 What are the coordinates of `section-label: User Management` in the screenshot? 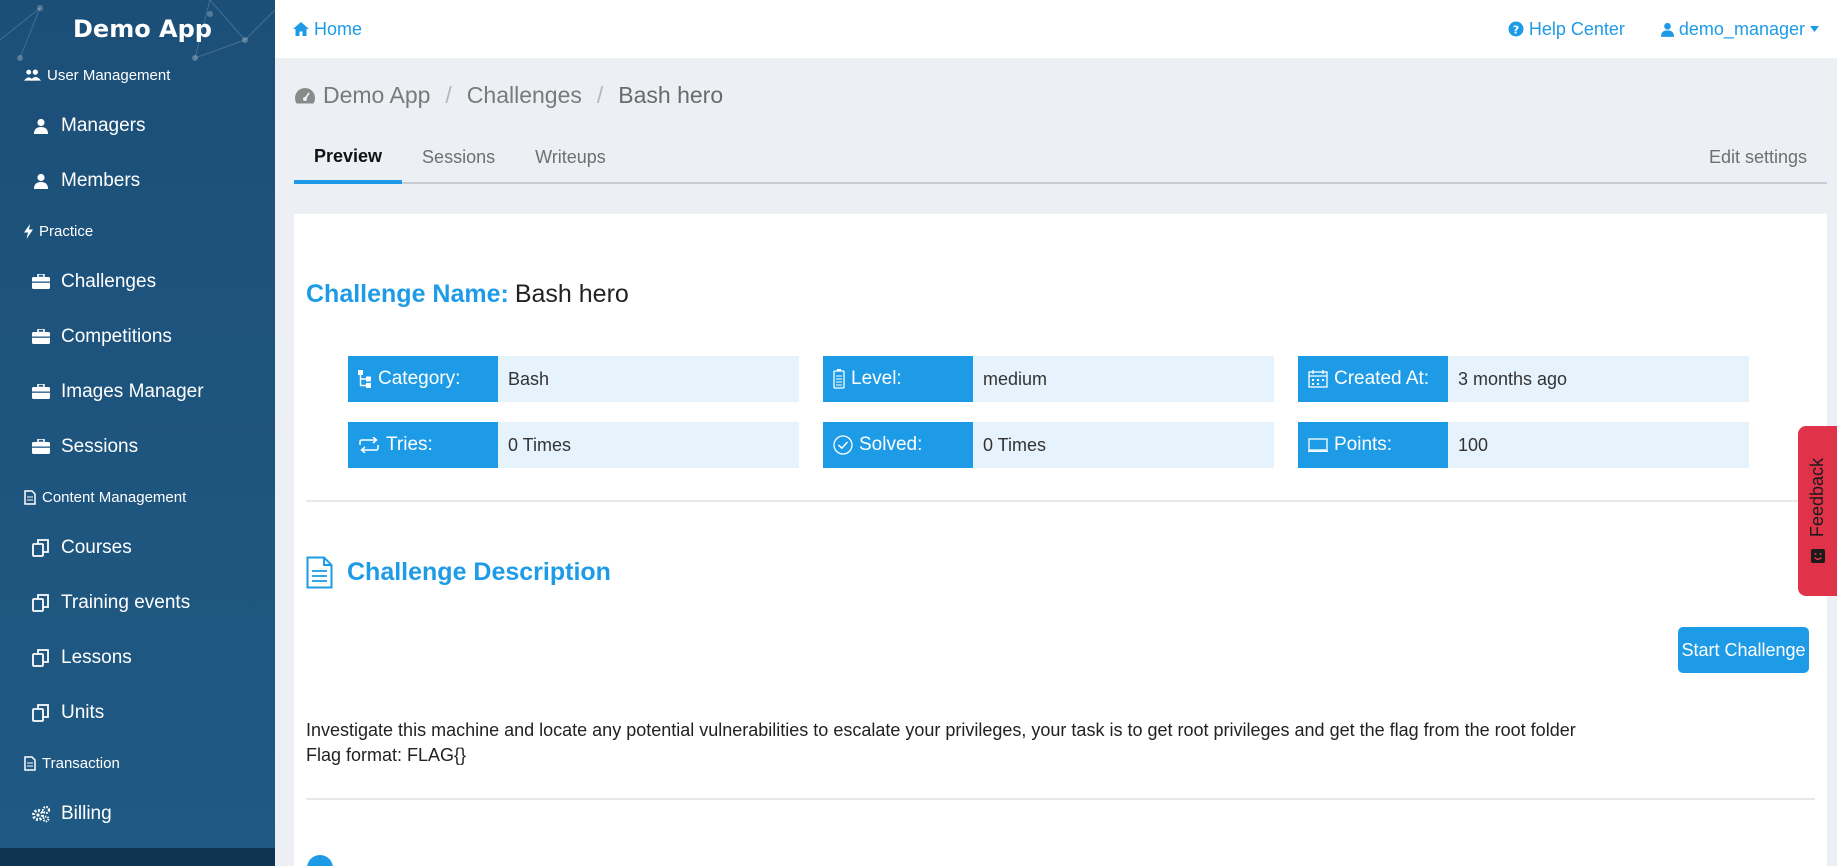 It's located at (109, 75).